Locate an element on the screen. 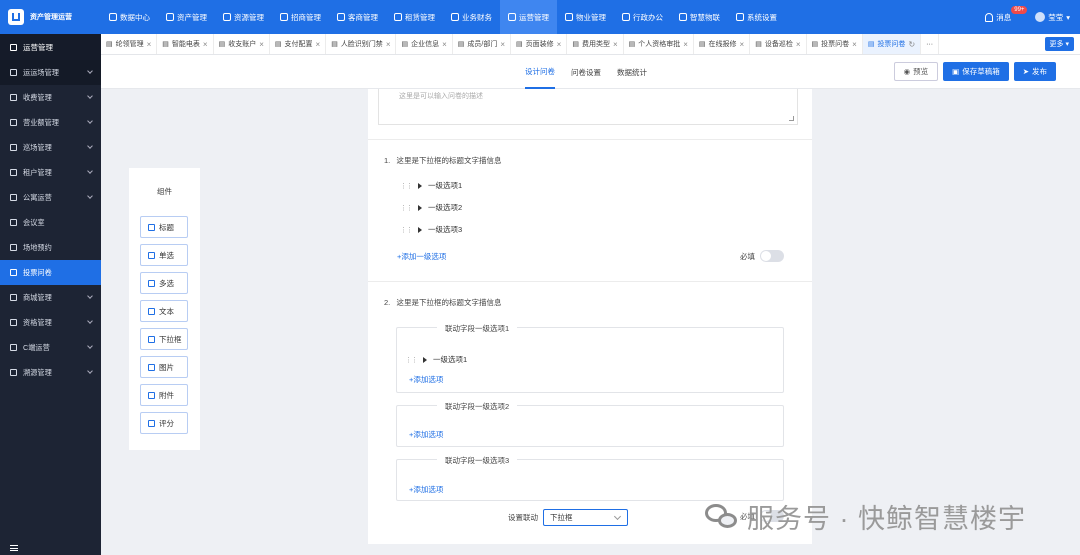 The width and height of the screenshot is (1080, 555). save-draft-button: ▣ 保存草稿箱 is located at coordinates (976, 71).